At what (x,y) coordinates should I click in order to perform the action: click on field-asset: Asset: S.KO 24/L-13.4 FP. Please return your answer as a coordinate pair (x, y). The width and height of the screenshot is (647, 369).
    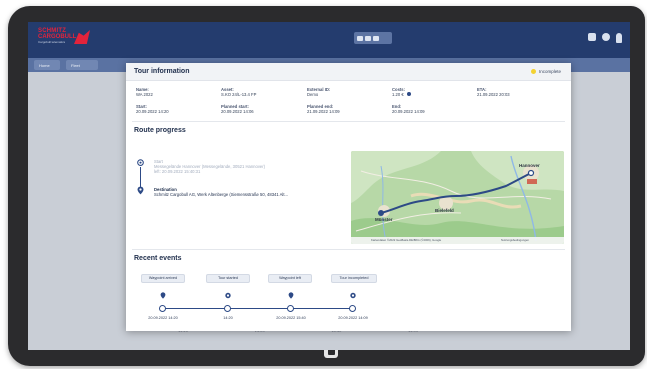
    Looking at the image, I should click on (239, 92).